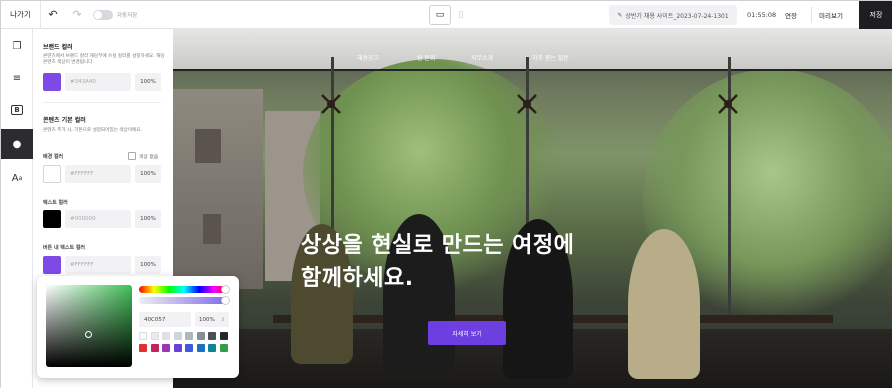  Describe the element at coordinates (677, 16) in the screenshot. I see `file-name-text: 상반기 채용 사이트_2023-07-24-1301` at that location.